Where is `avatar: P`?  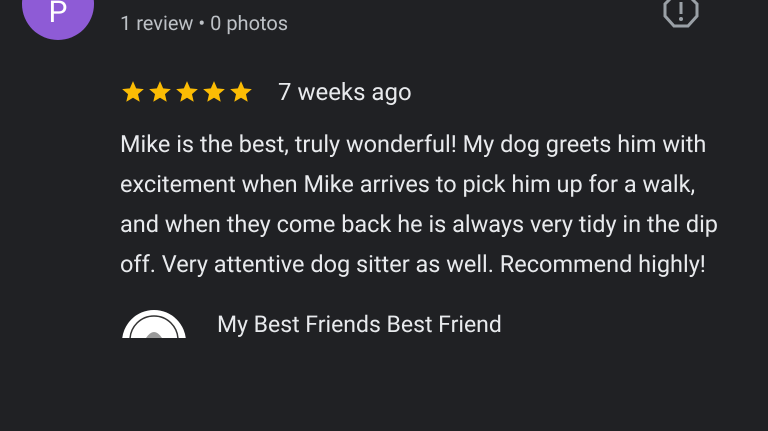
avatar: P is located at coordinates (58, 20).